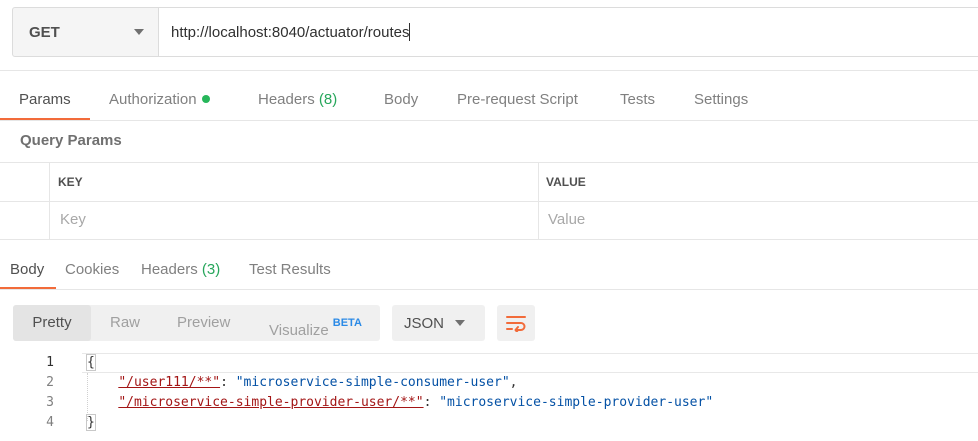 The image size is (978, 441). What do you see at coordinates (299, 330) in the screenshot?
I see `visualize-label: Visualize` at bounding box center [299, 330].